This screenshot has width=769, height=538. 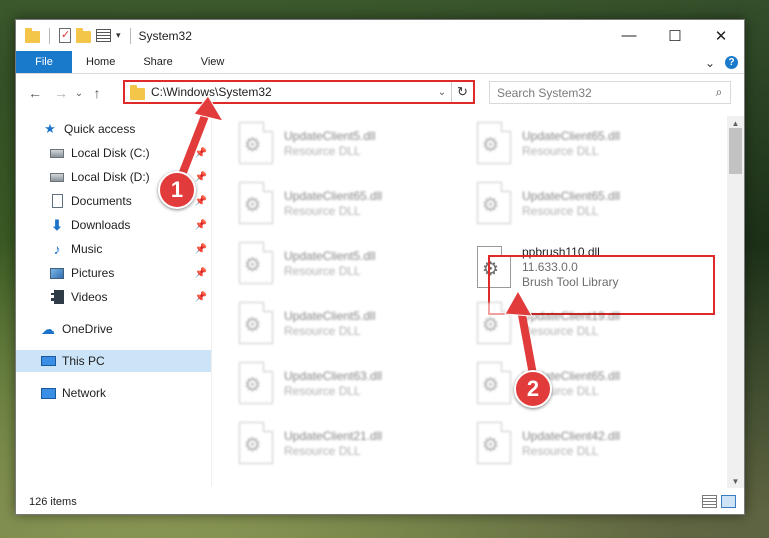 I want to click on sidebar-item-label: Local Disk (D:), so click(x=110, y=177).